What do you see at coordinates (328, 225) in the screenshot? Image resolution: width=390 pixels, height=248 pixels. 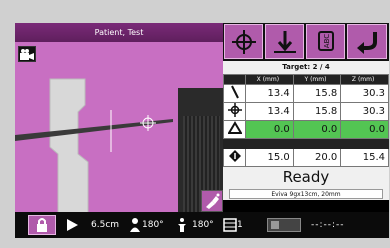 I see `timer-readout: --:--:--` at bounding box center [328, 225].